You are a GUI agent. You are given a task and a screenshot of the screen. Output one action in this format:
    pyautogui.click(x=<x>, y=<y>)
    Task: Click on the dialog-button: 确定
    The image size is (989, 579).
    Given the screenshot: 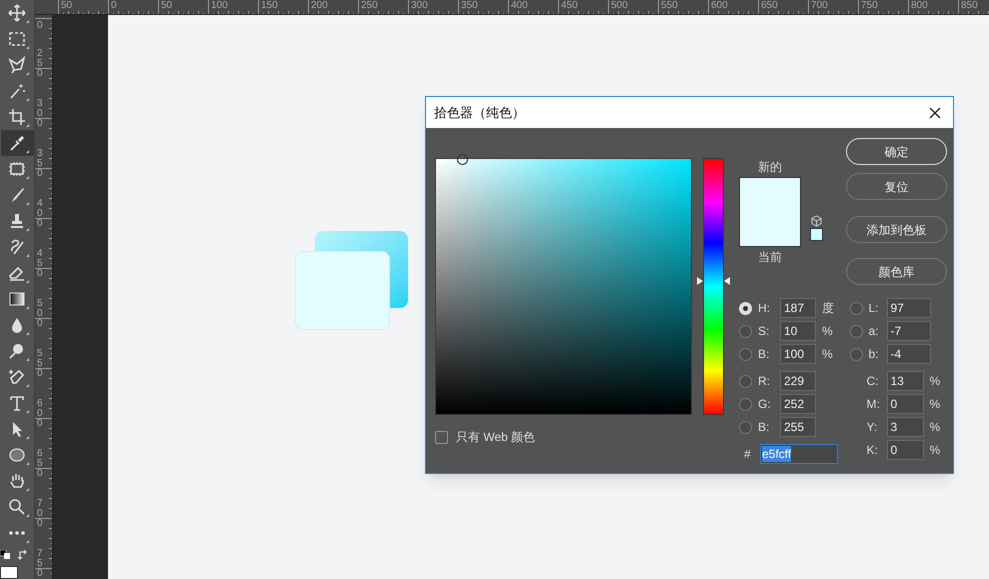 What is the action you would take?
    pyautogui.click(x=896, y=151)
    